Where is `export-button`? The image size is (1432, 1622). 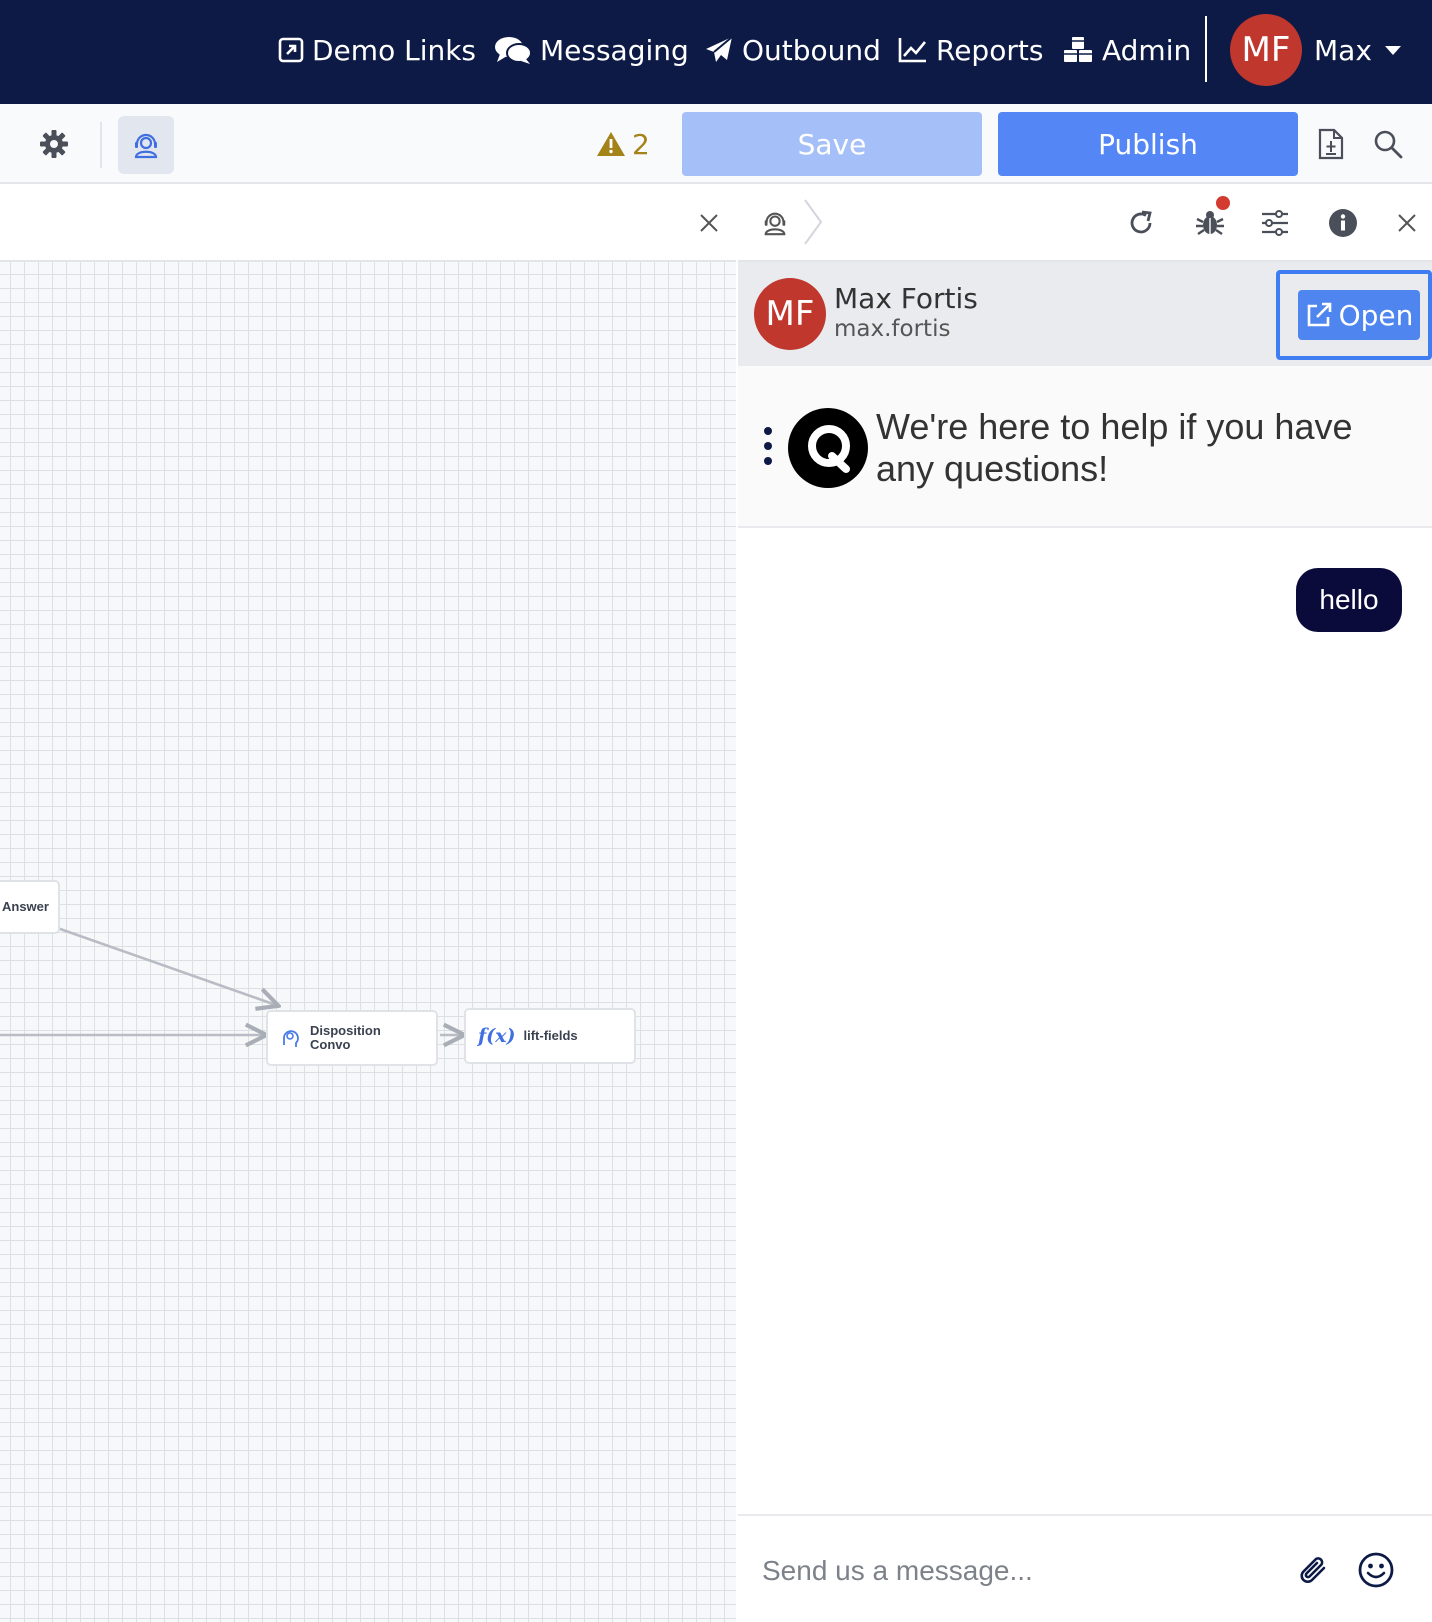 export-button is located at coordinates (1331, 144).